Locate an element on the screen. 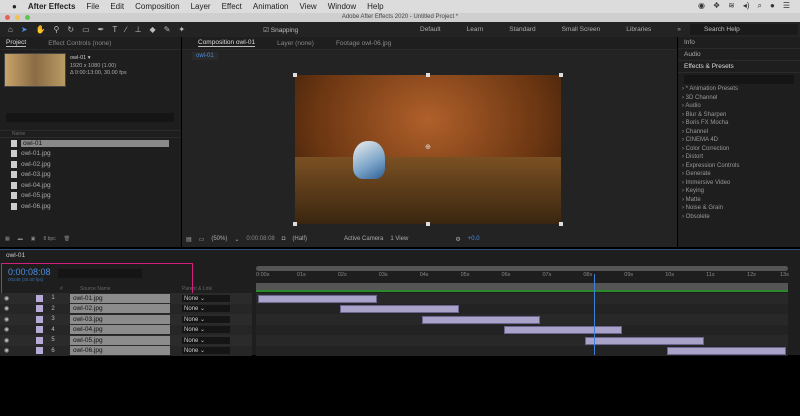 This screenshot has width=800, height=416. minimize-window-button is located at coordinates (17, 17).